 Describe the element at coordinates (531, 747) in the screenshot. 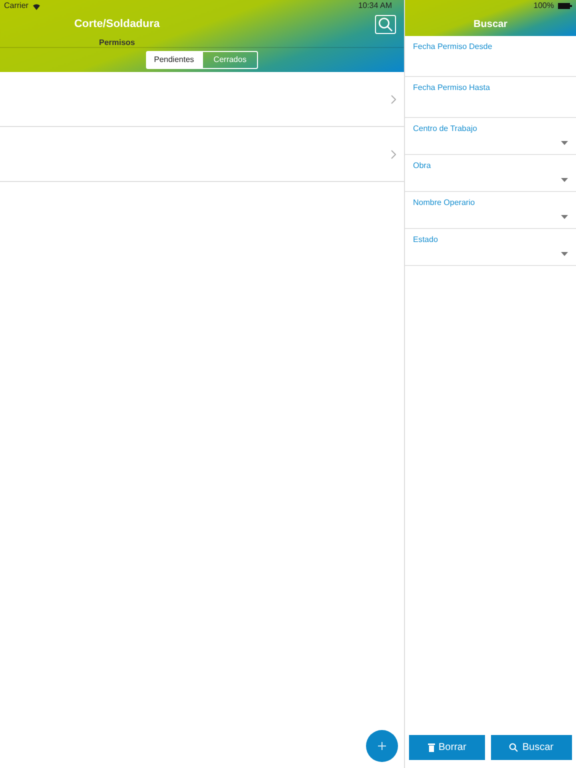

I see `search-button: Buscar` at that location.